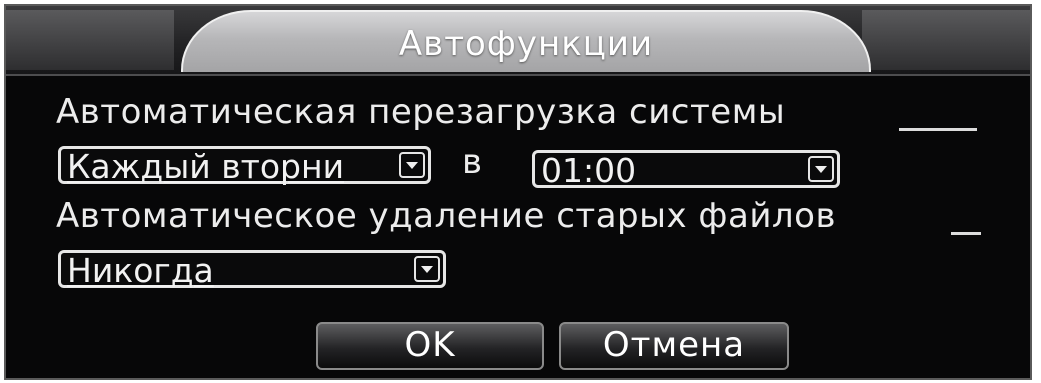  What do you see at coordinates (686, 170) in the screenshot?
I see `reboot-time-select: 01:00` at bounding box center [686, 170].